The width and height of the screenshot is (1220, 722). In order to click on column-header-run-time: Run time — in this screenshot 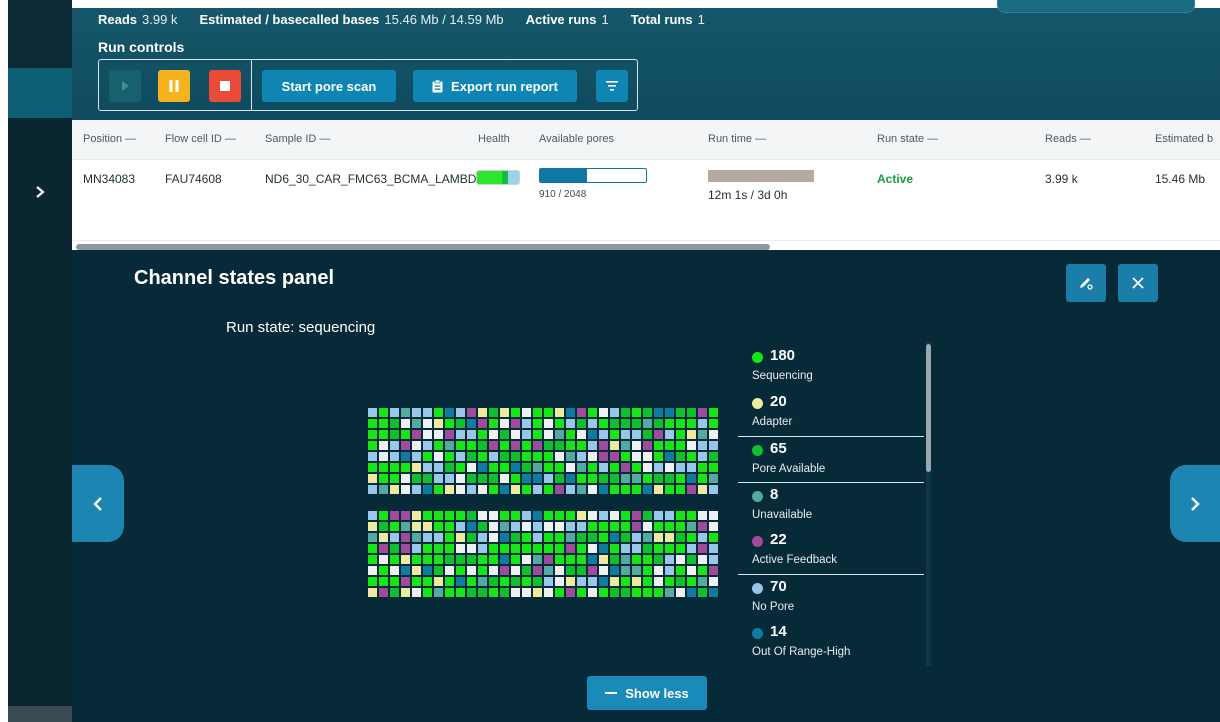, I will do `click(737, 139)`.